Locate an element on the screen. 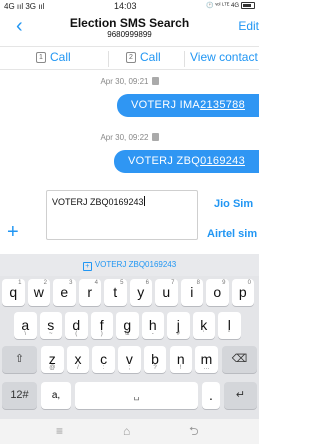 This screenshot has width=320, height=444. space-icon: ␣ is located at coordinates (136, 395).